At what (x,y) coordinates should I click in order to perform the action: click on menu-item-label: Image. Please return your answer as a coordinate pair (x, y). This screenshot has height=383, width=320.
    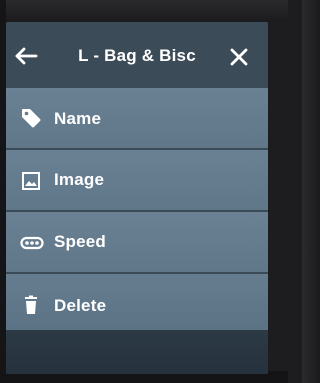
    Looking at the image, I should click on (79, 179).